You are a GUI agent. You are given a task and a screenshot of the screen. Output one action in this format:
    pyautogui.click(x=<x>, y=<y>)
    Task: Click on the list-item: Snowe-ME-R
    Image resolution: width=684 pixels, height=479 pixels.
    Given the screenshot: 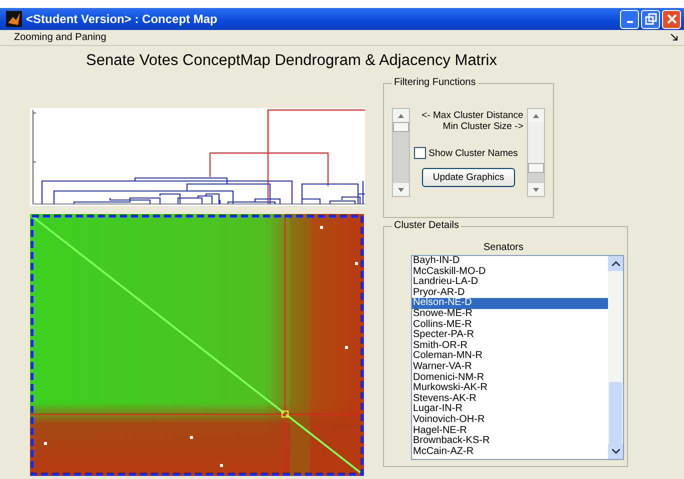 What is the action you would take?
    pyautogui.click(x=510, y=314)
    